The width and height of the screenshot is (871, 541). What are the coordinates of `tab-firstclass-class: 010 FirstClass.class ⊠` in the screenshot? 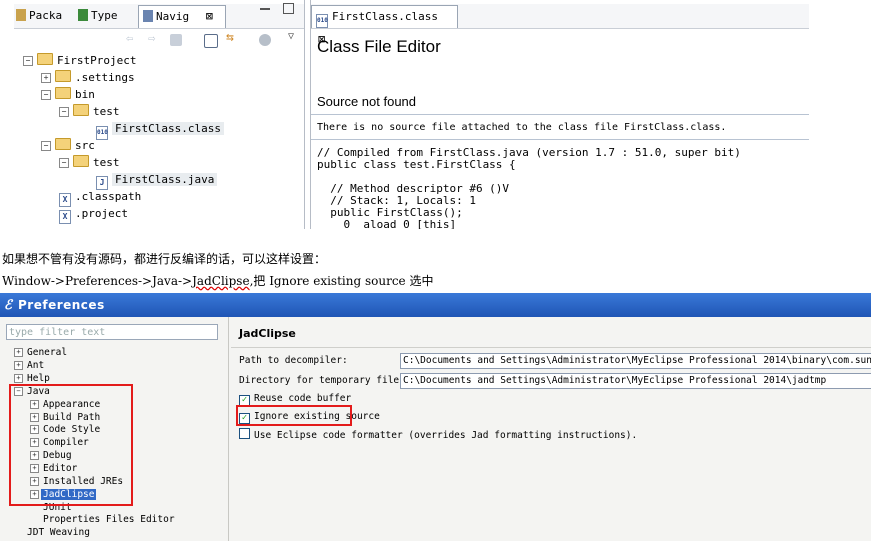 It's located at (384, 25).